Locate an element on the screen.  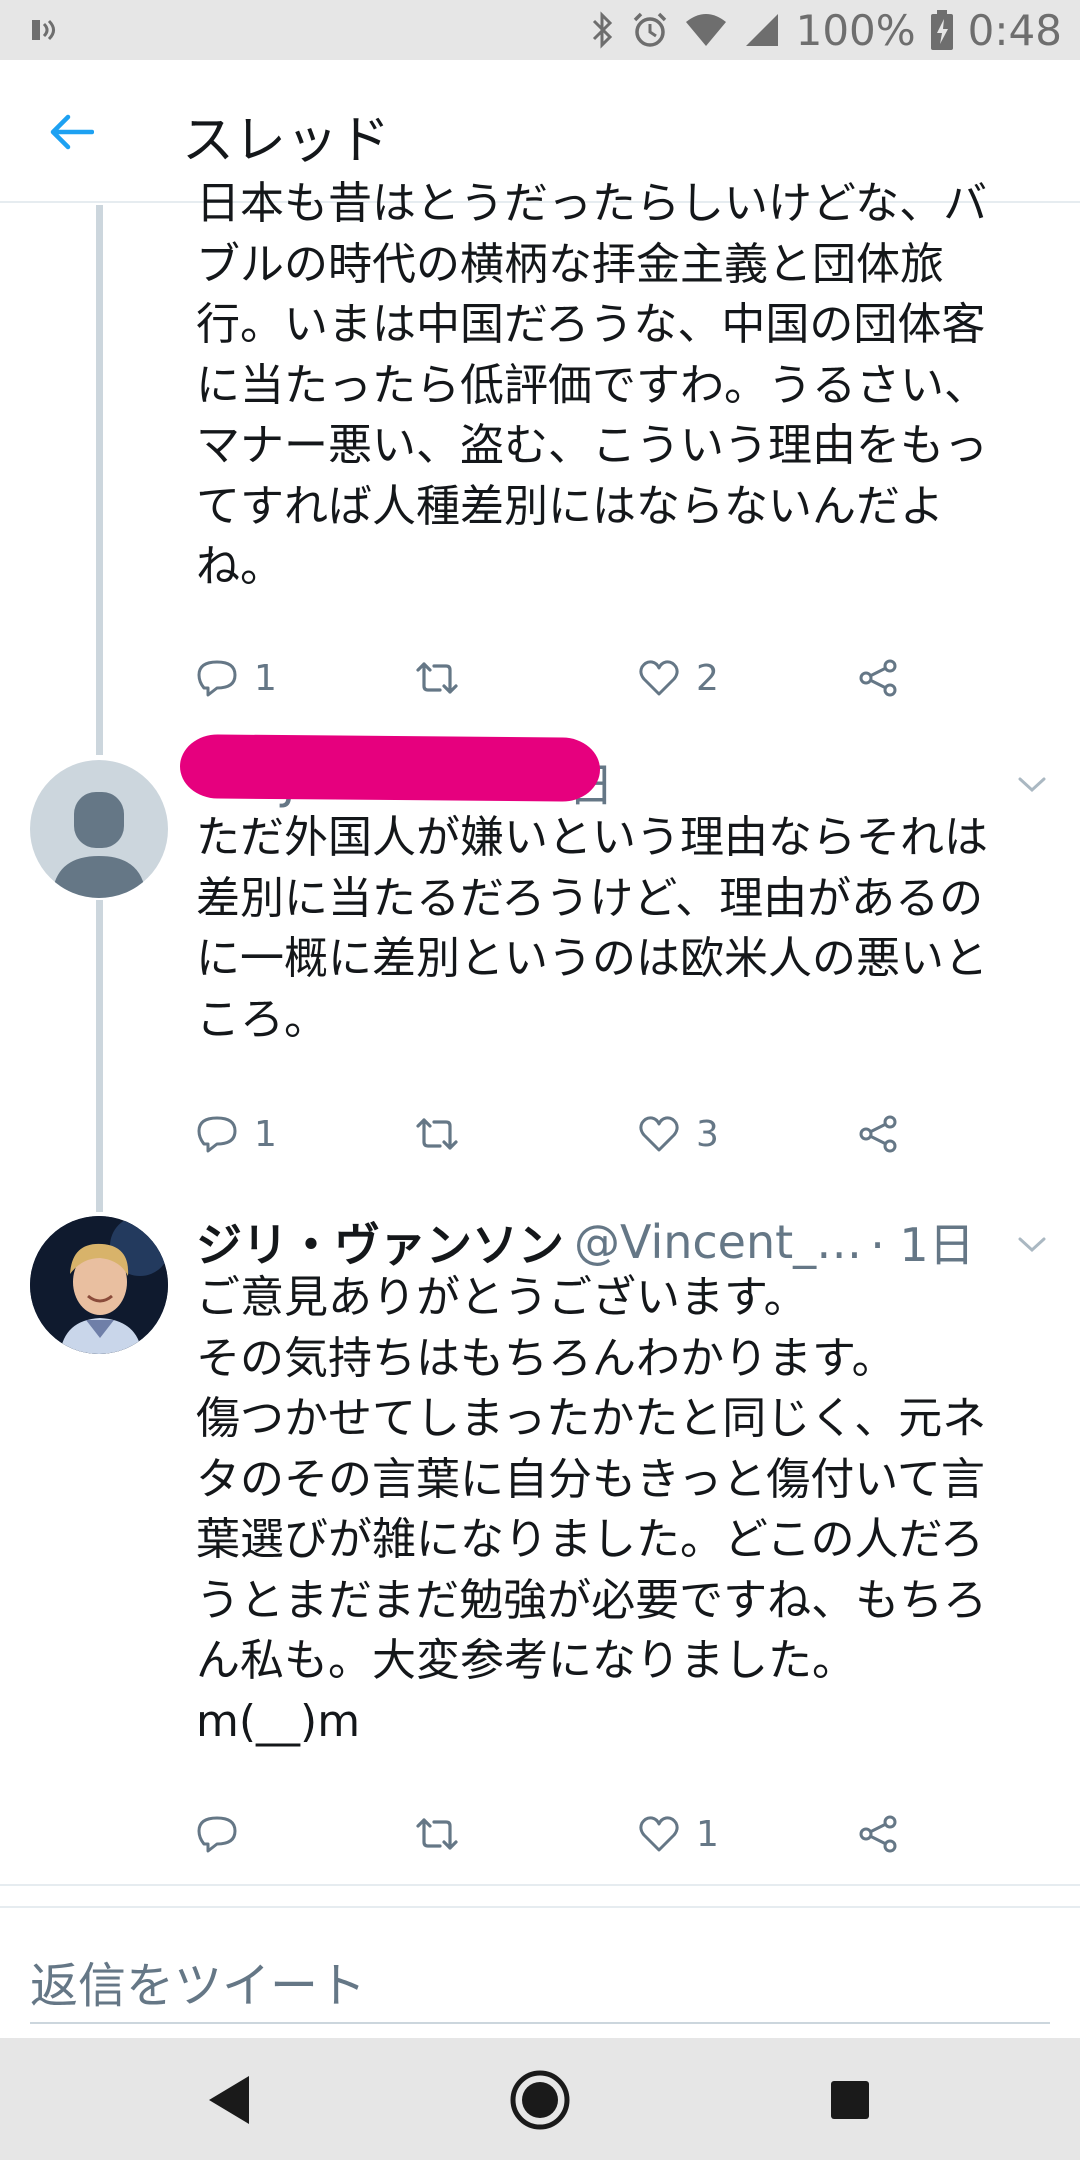
tweet-time: · 1日 is located at coordinates (922, 1245).